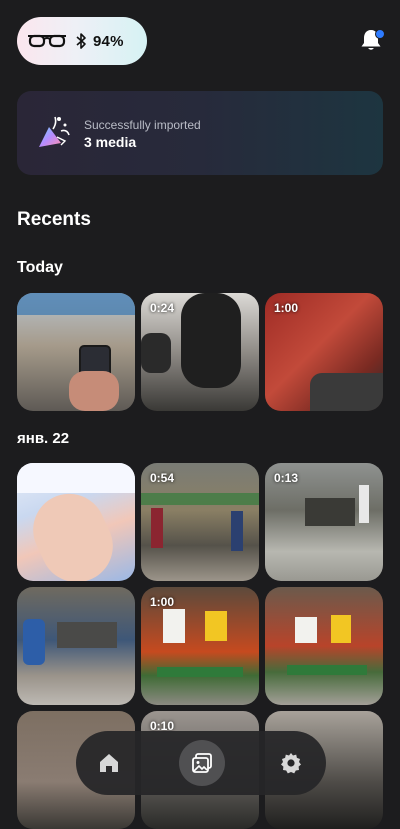  What do you see at coordinates (380, 34) in the screenshot?
I see `notification-badge` at bounding box center [380, 34].